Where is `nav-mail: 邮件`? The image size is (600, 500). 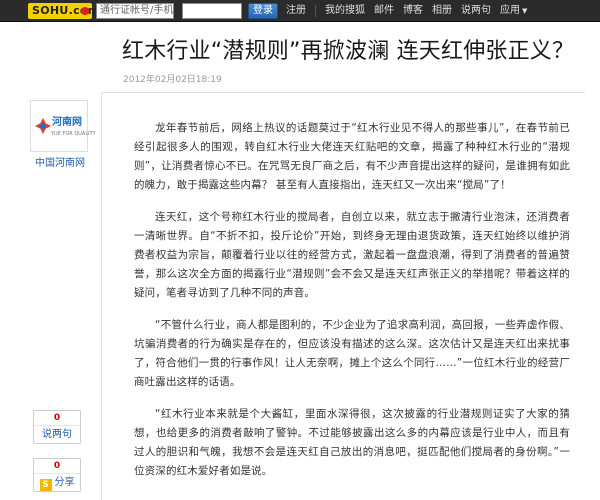
nav-mail: 邮件 is located at coordinates (384, 11).